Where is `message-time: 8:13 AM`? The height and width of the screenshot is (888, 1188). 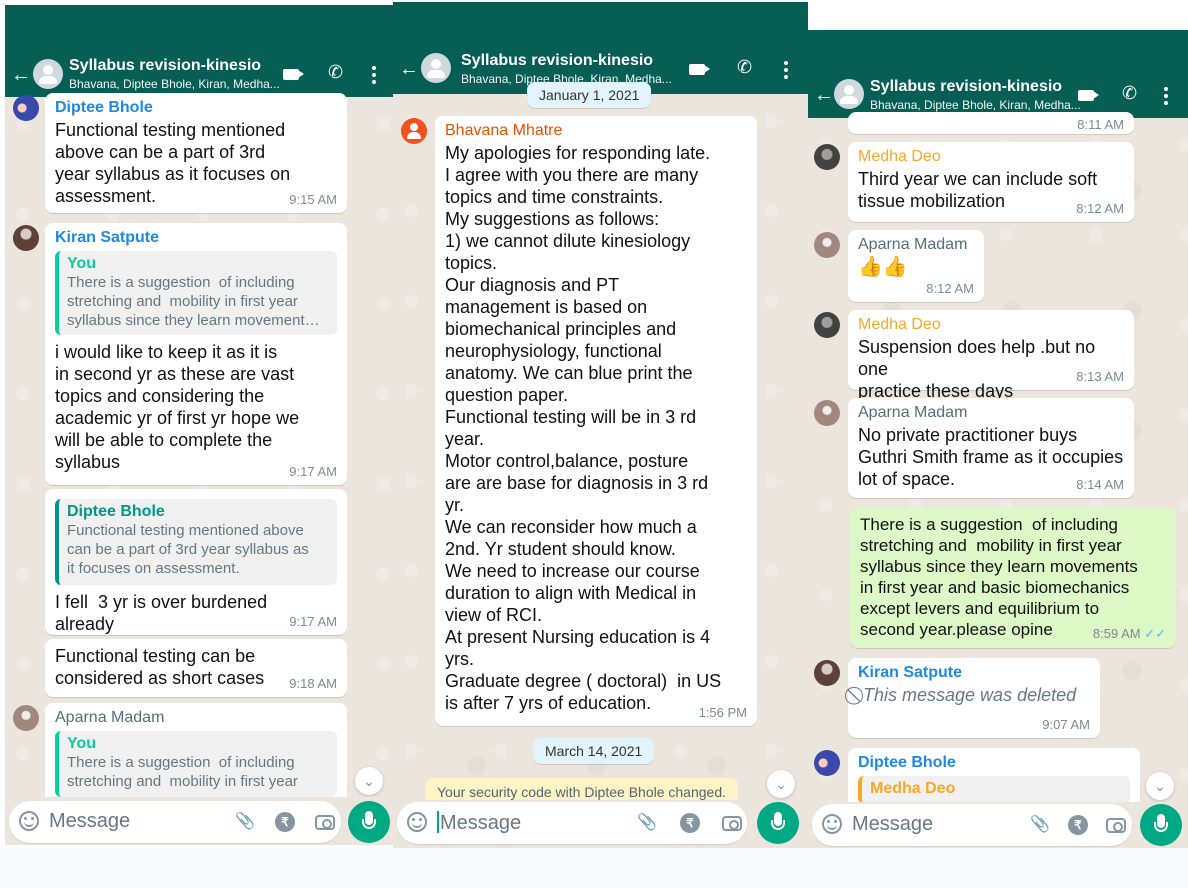
message-time: 8:13 AM is located at coordinates (1100, 376).